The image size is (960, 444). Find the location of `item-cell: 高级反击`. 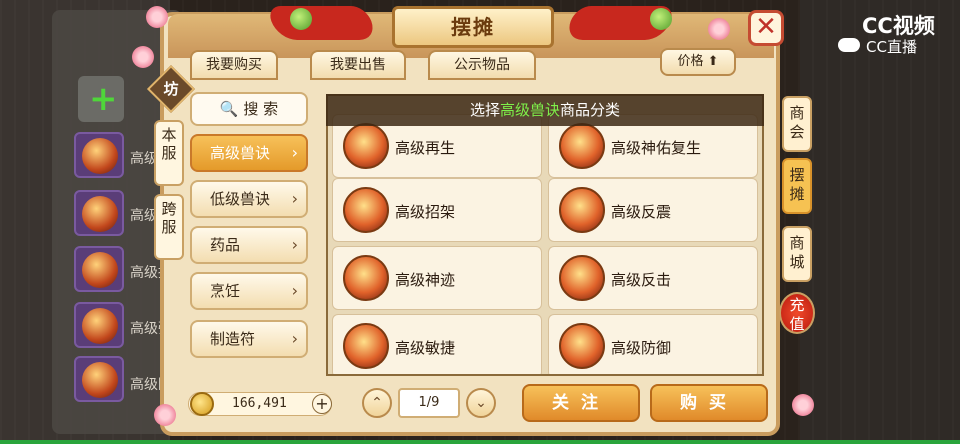

item-cell: 高级反击 is located at coordinates (653, 278).